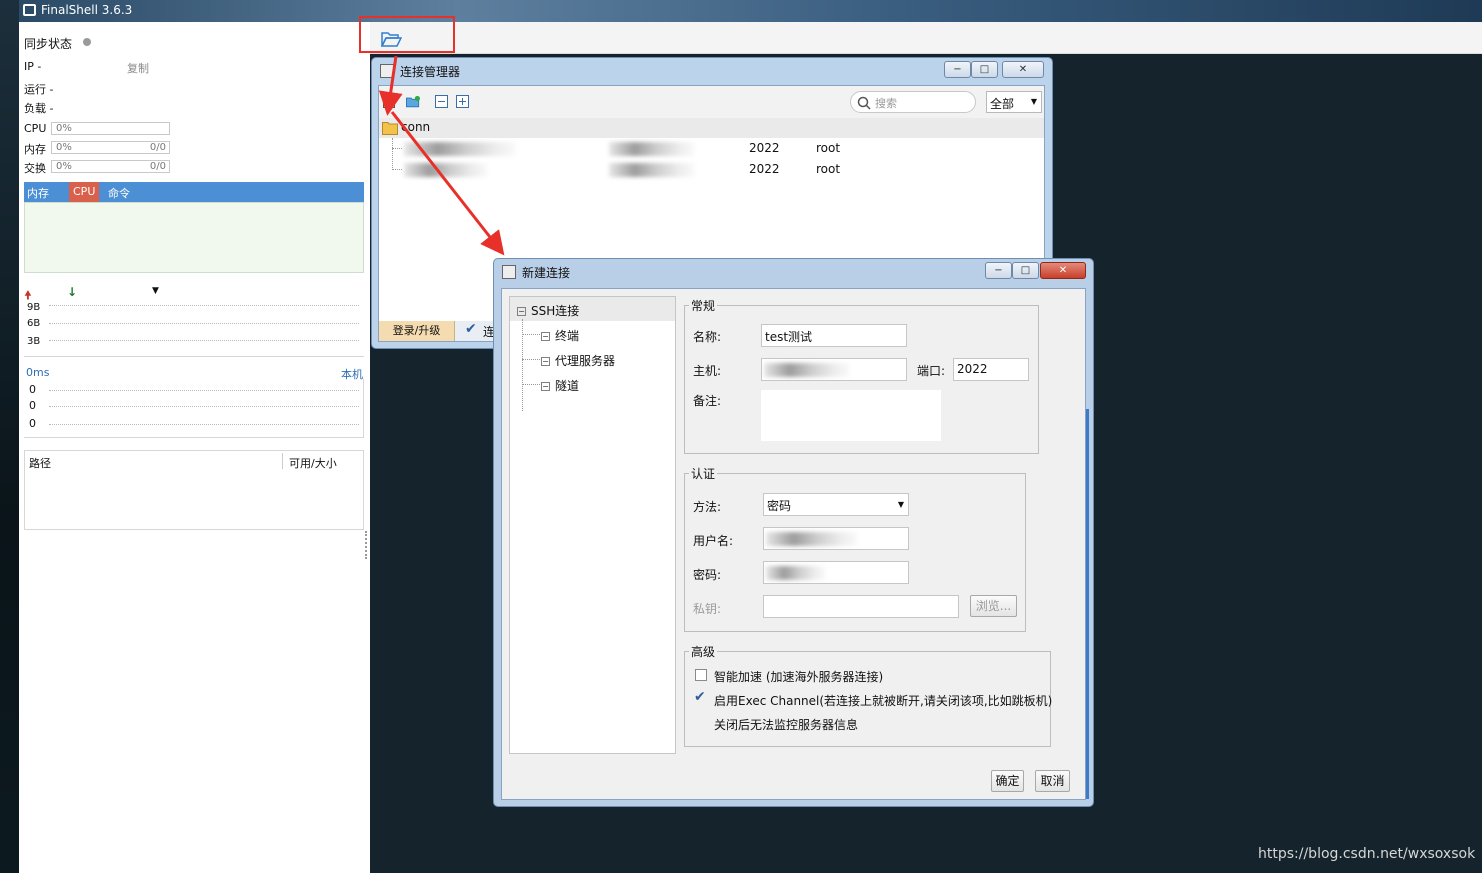 Image resolution: width=1482 pixels, height=873 pixels. I want to click on disk-size-header: 可用/大小, so click(313, 463).